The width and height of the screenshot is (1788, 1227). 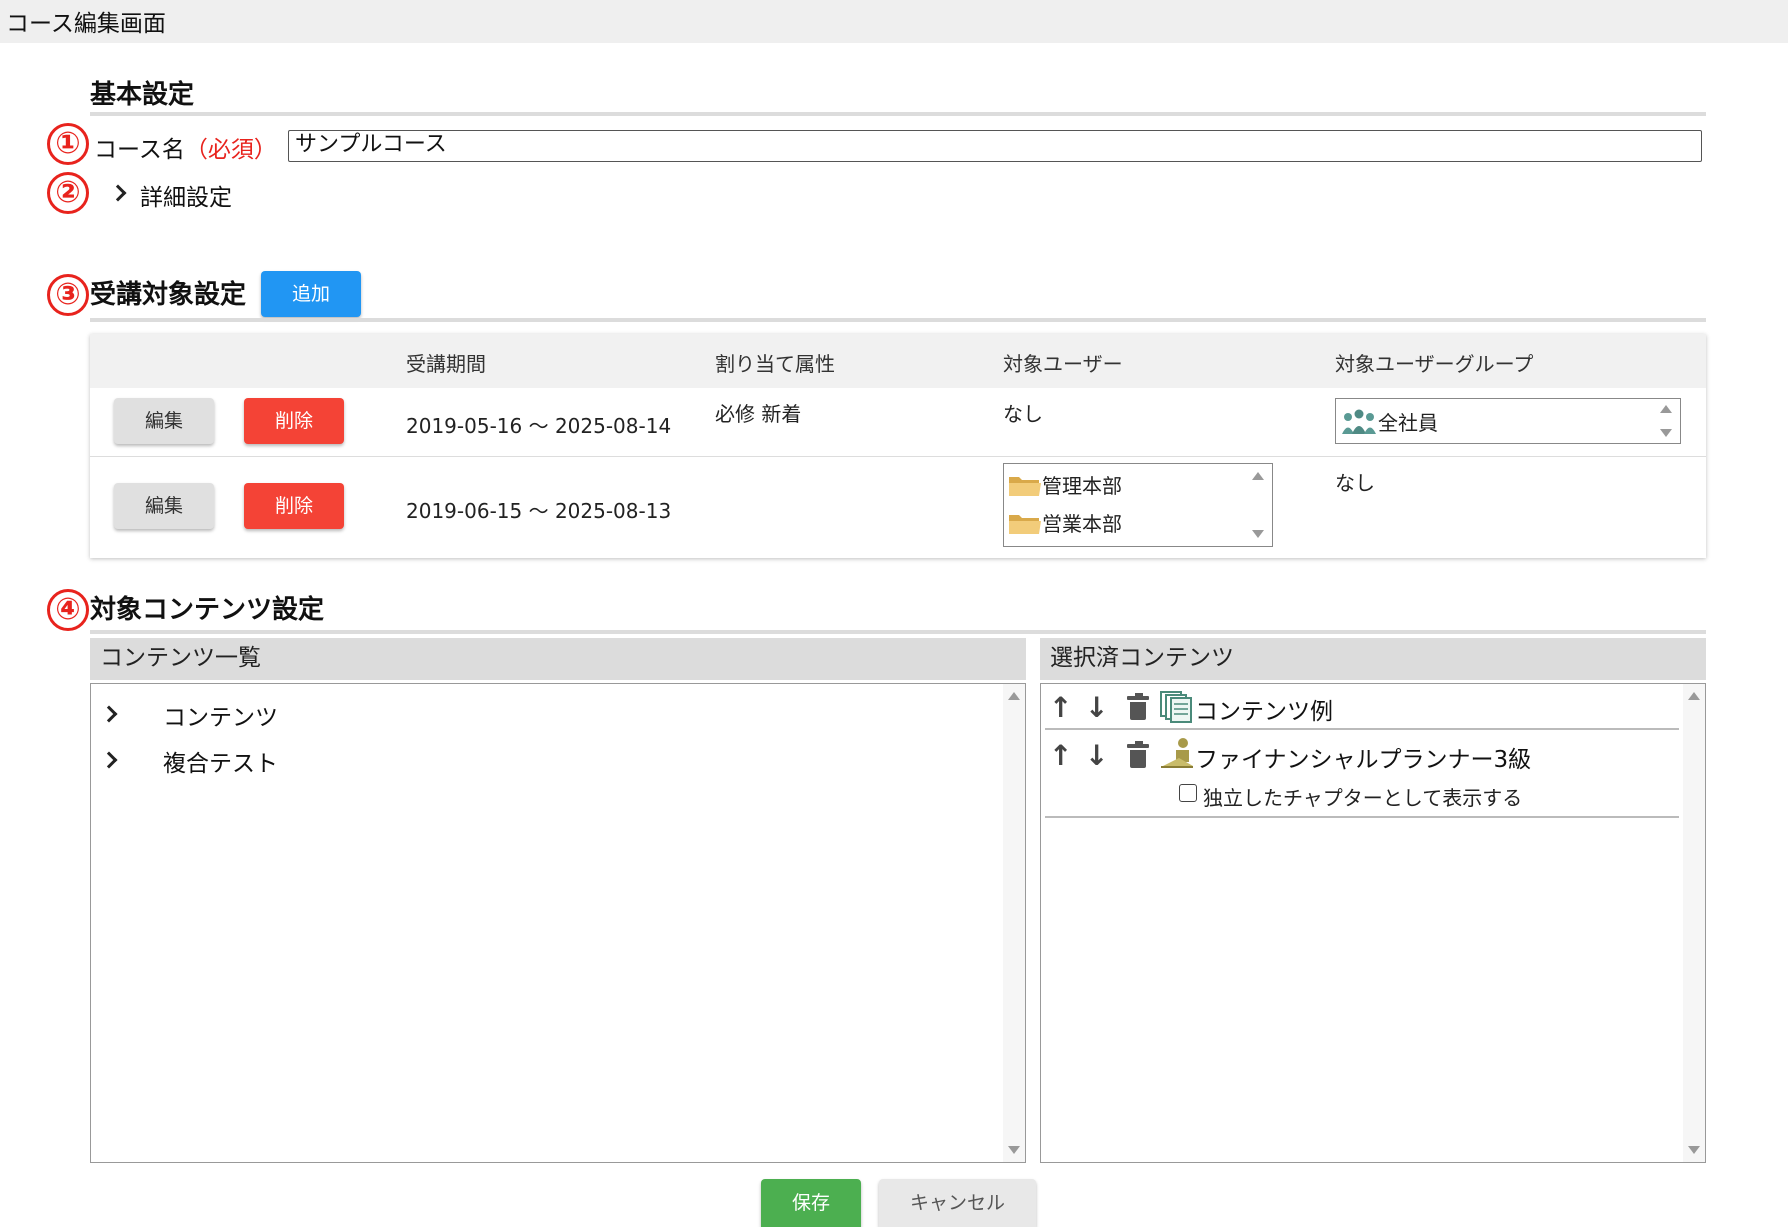 I want to click on audience-divider, so click(x=898, y=320).